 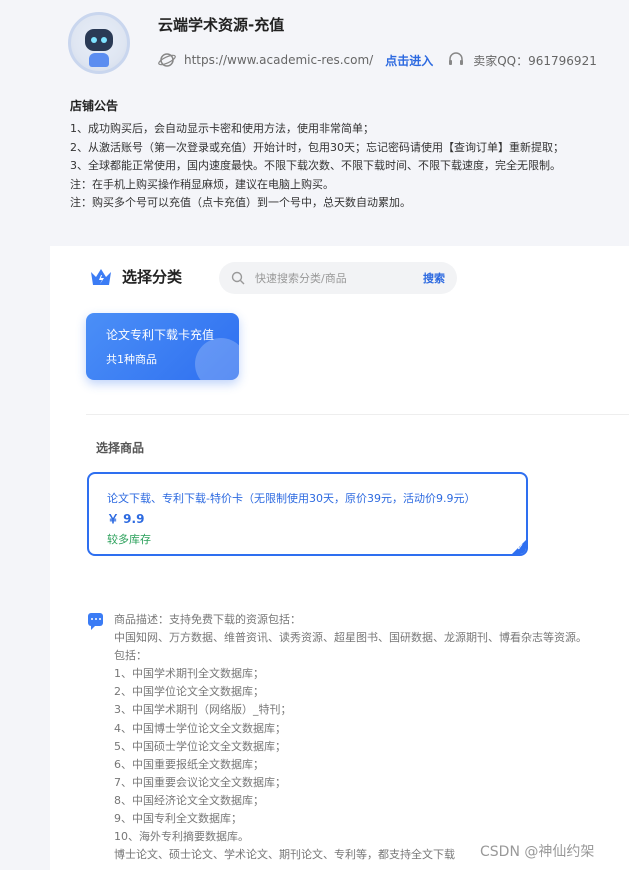 I want to click on notice-title: 店铺公告, so click(x=94, y=106).